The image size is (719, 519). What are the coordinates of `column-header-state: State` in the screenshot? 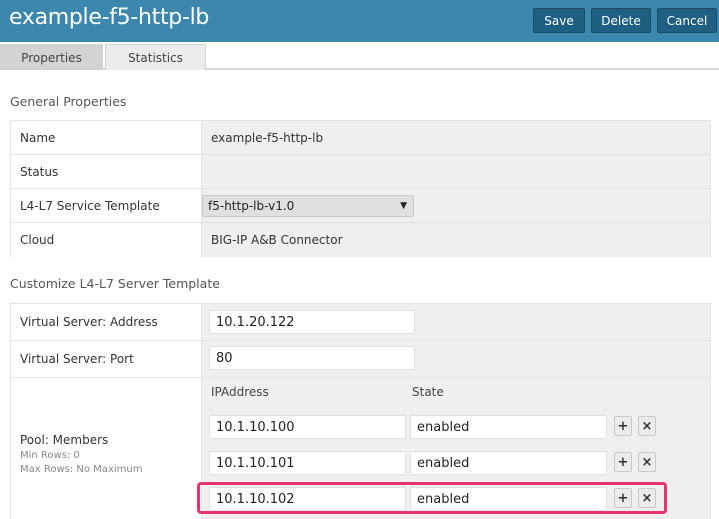 It's located at (428, 392).